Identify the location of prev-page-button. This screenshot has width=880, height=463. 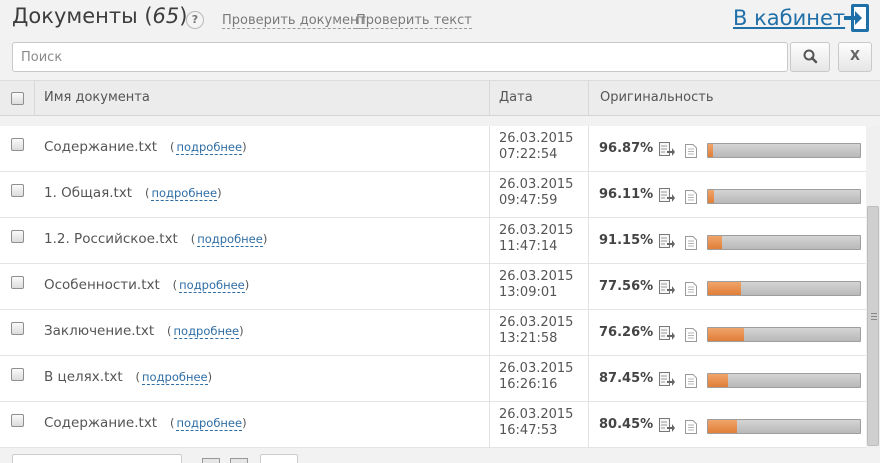
(211, 460).